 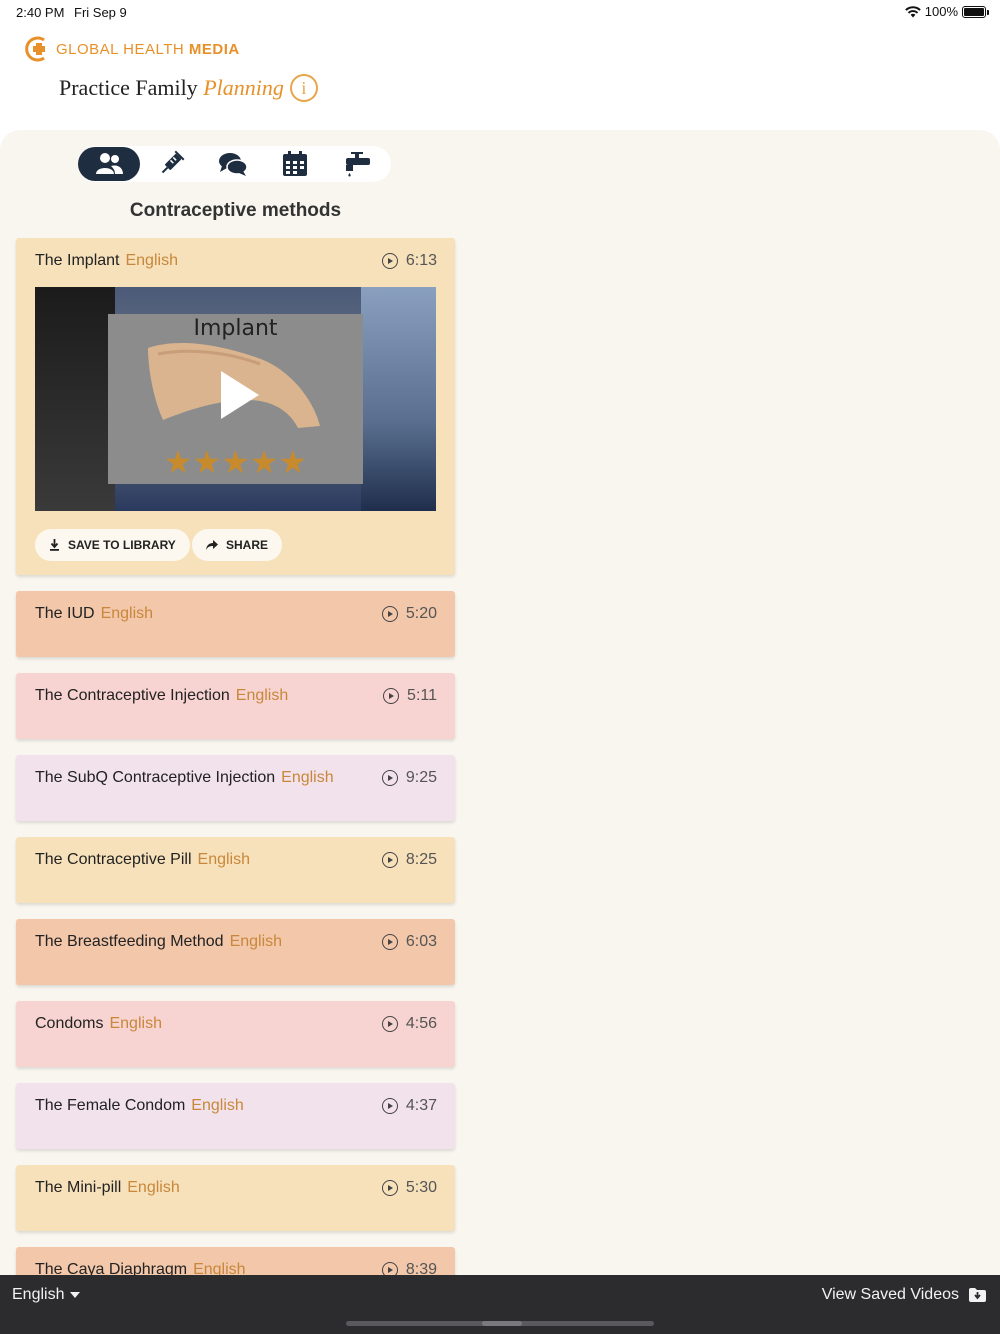 I want to click on video-duration-text: 8:25, so click(x=421, y=859).